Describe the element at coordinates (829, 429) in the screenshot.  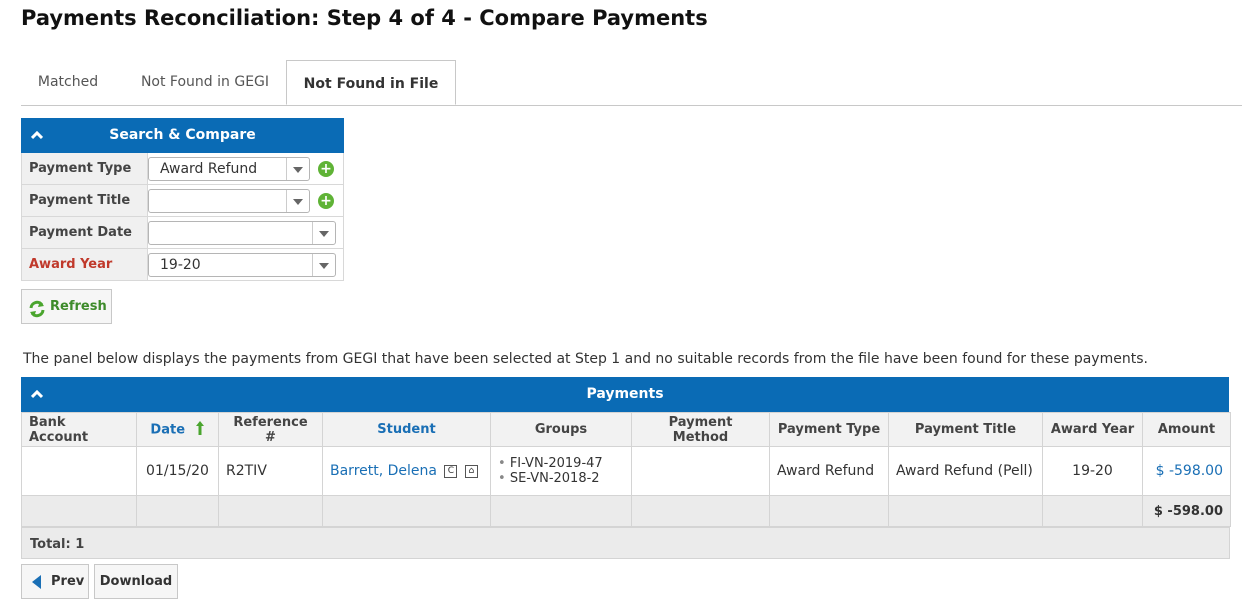
I see `col-payment-type: Payment Type` at that location.